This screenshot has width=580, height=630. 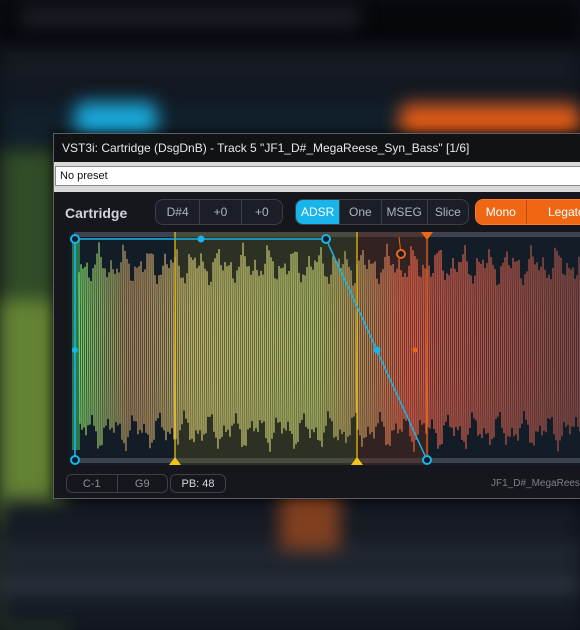 What do you see at coordinates (75, 460) in the screenshot?
I see `start-node` at bounding box center [75, 460].